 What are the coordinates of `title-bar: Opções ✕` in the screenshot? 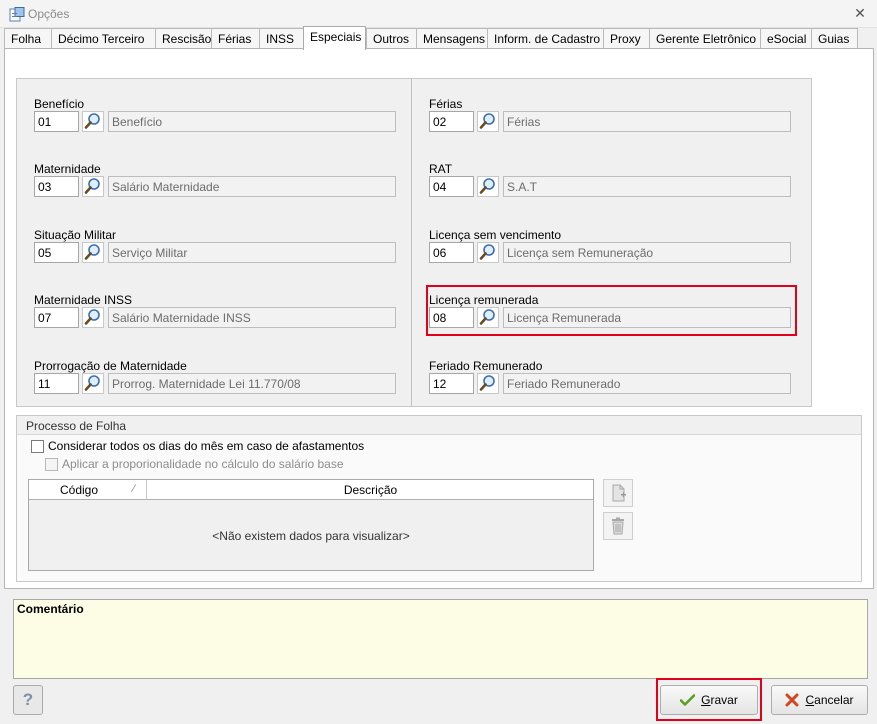 It's located at (438, 14).